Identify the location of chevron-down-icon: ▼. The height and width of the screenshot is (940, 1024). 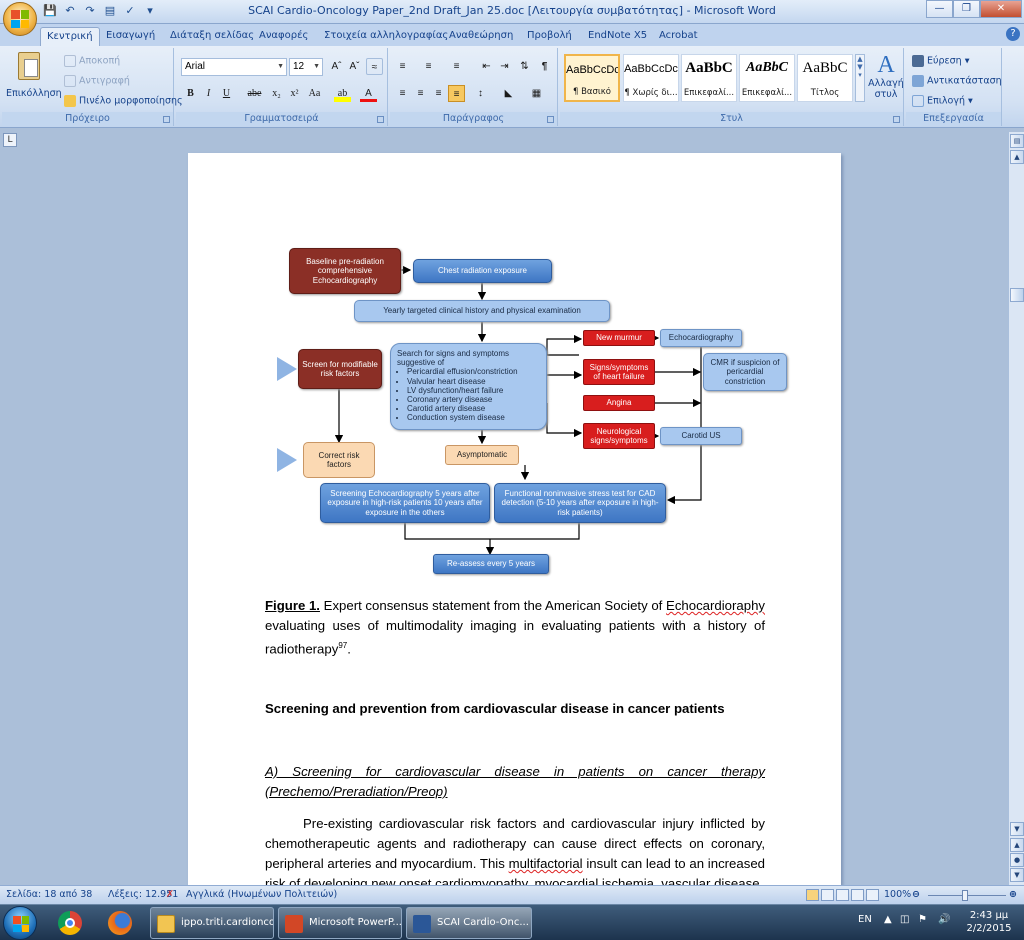
(316, 66).